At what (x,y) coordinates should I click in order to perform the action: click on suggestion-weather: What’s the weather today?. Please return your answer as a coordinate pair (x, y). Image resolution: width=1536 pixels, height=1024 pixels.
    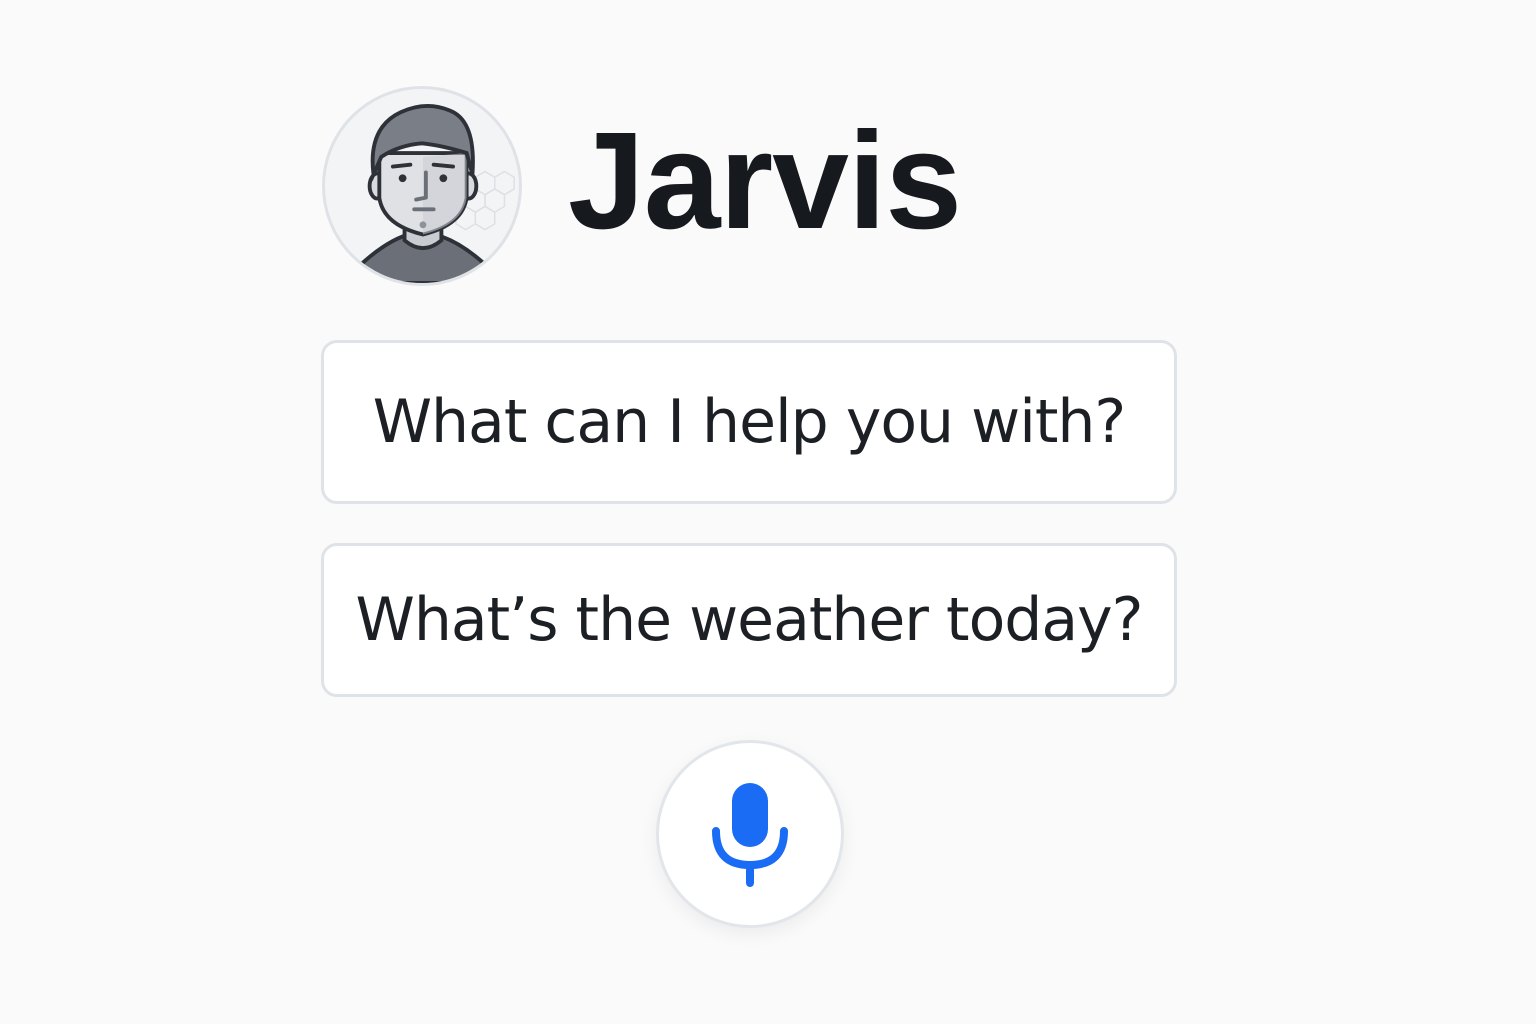
    Looking at the image, I should click on (749, 620).